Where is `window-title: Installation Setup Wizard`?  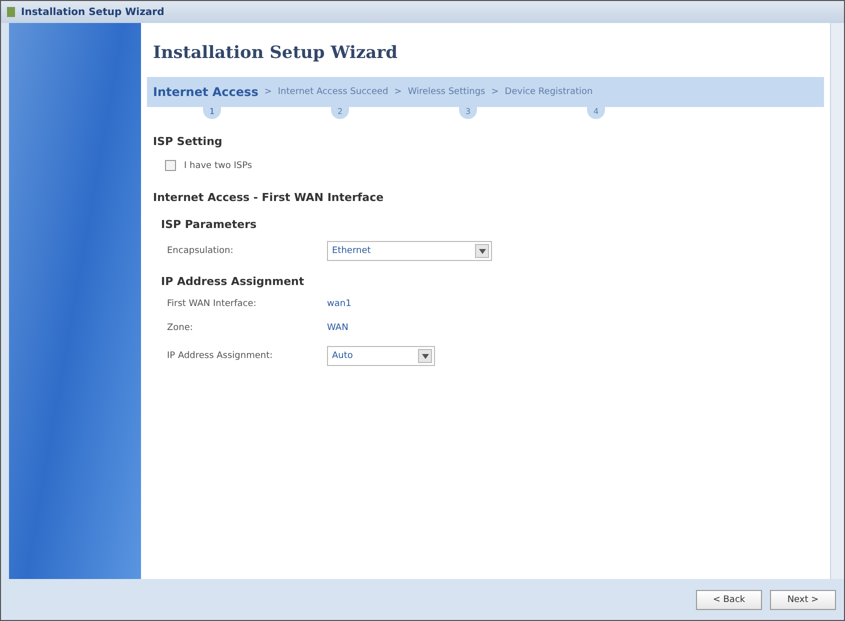 window-title: Installation Setup Wizard is located at coordinates (92, 12).